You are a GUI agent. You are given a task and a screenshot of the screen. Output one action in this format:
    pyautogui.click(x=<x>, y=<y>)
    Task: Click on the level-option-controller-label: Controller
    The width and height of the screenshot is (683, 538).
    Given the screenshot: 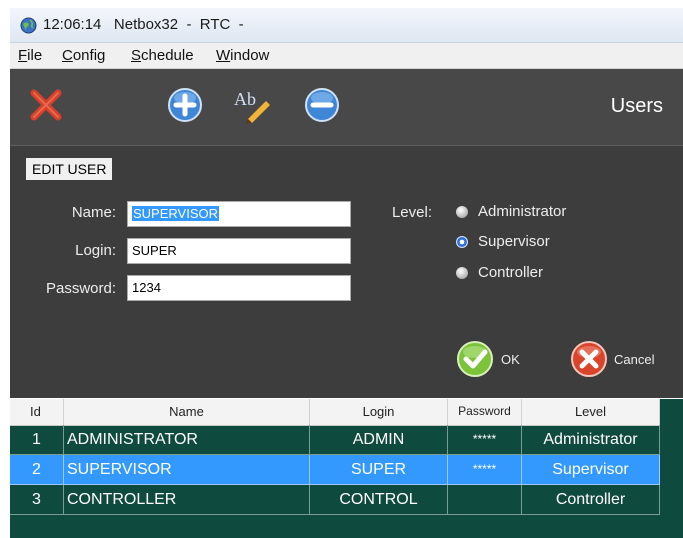 What is the action you would take?
    pyautogui.click(x=511, y=272)
    